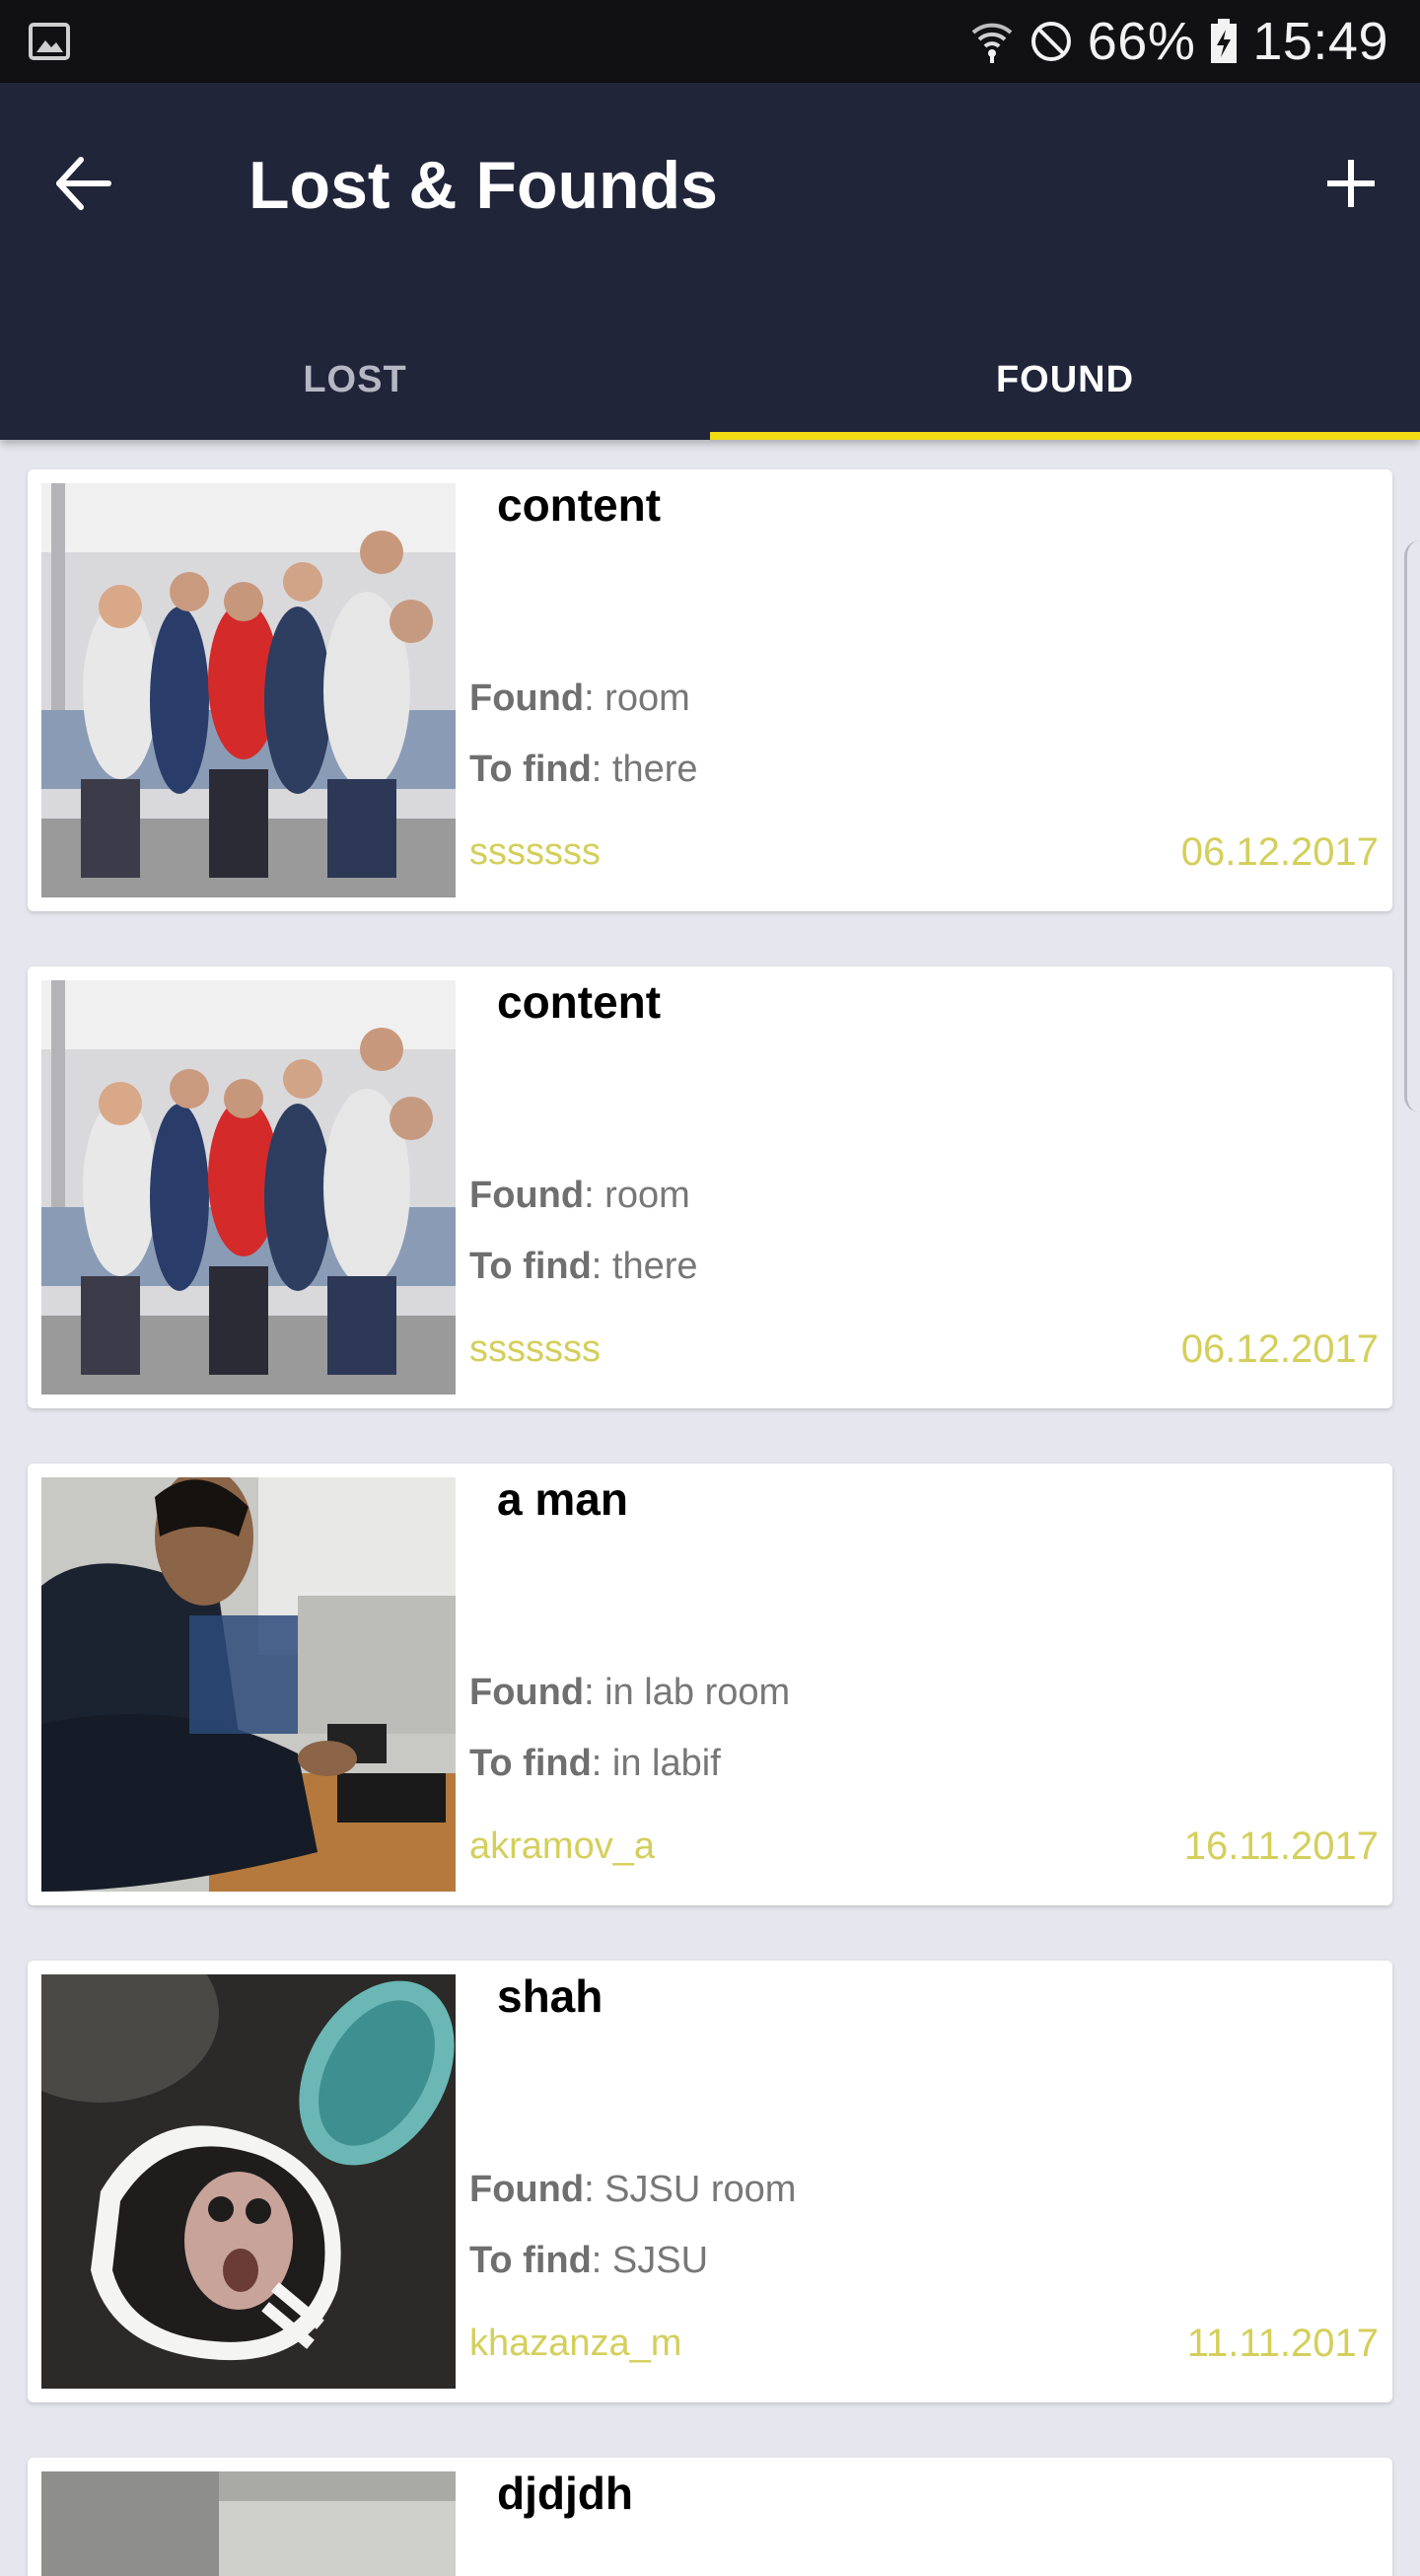 The height and width of the screenshot is (2576, 1420). Describe the element at coordinates (1282, 2343) in the screenshot. I see `item-date: 11.11.2017` at that location.